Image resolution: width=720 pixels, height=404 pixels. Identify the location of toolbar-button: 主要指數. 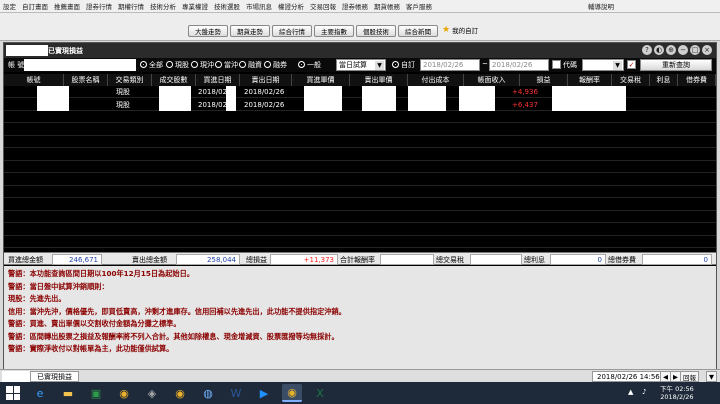
(334, 31).